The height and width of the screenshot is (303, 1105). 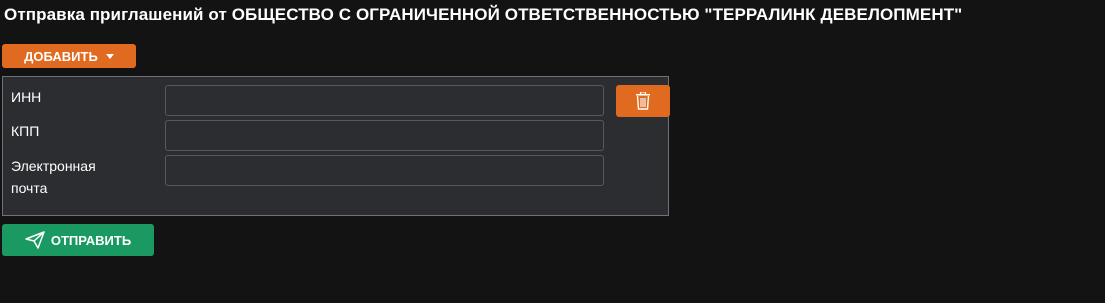 What do you see at coordinates (384, 135) in the screenshot?
I see `kpp-input` at bounding box center [384, 135].